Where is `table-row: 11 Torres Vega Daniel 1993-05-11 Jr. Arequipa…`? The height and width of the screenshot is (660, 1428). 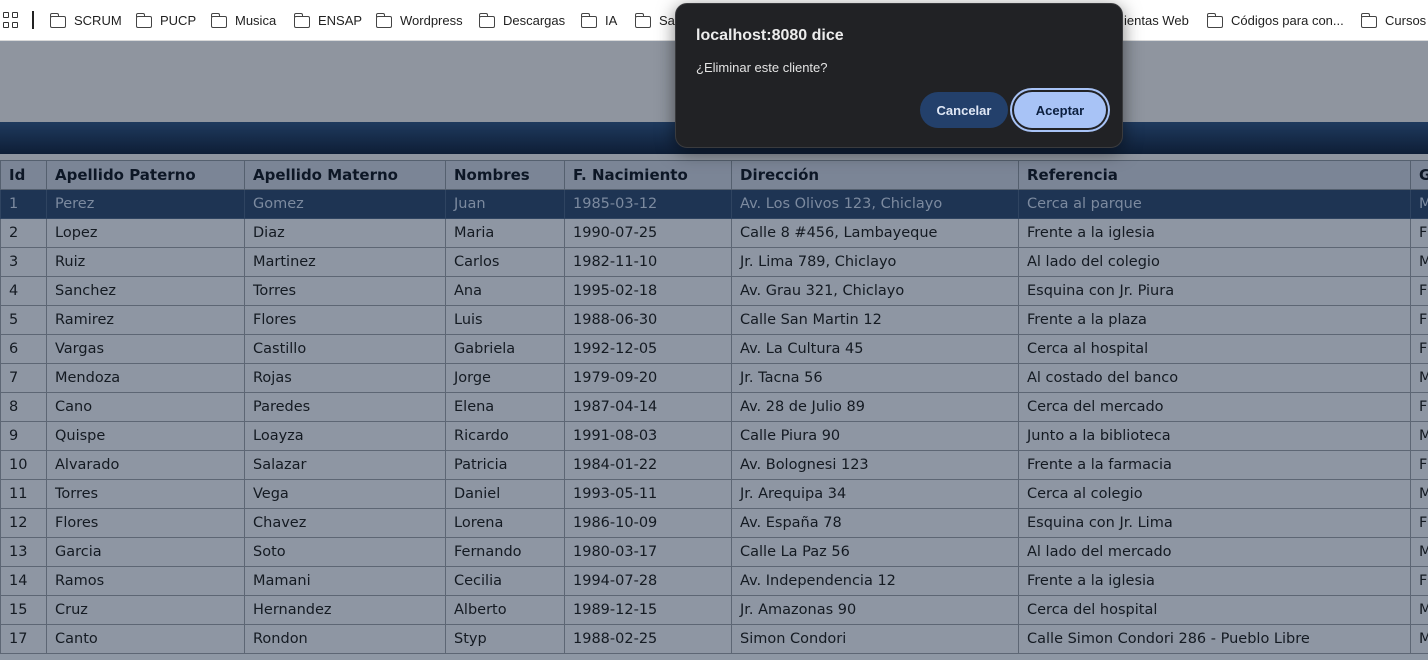 table-row: 11 Torres Vega Daniel 1993-05-11 Jr. Arequipa… is located at coordinates (714, 494).